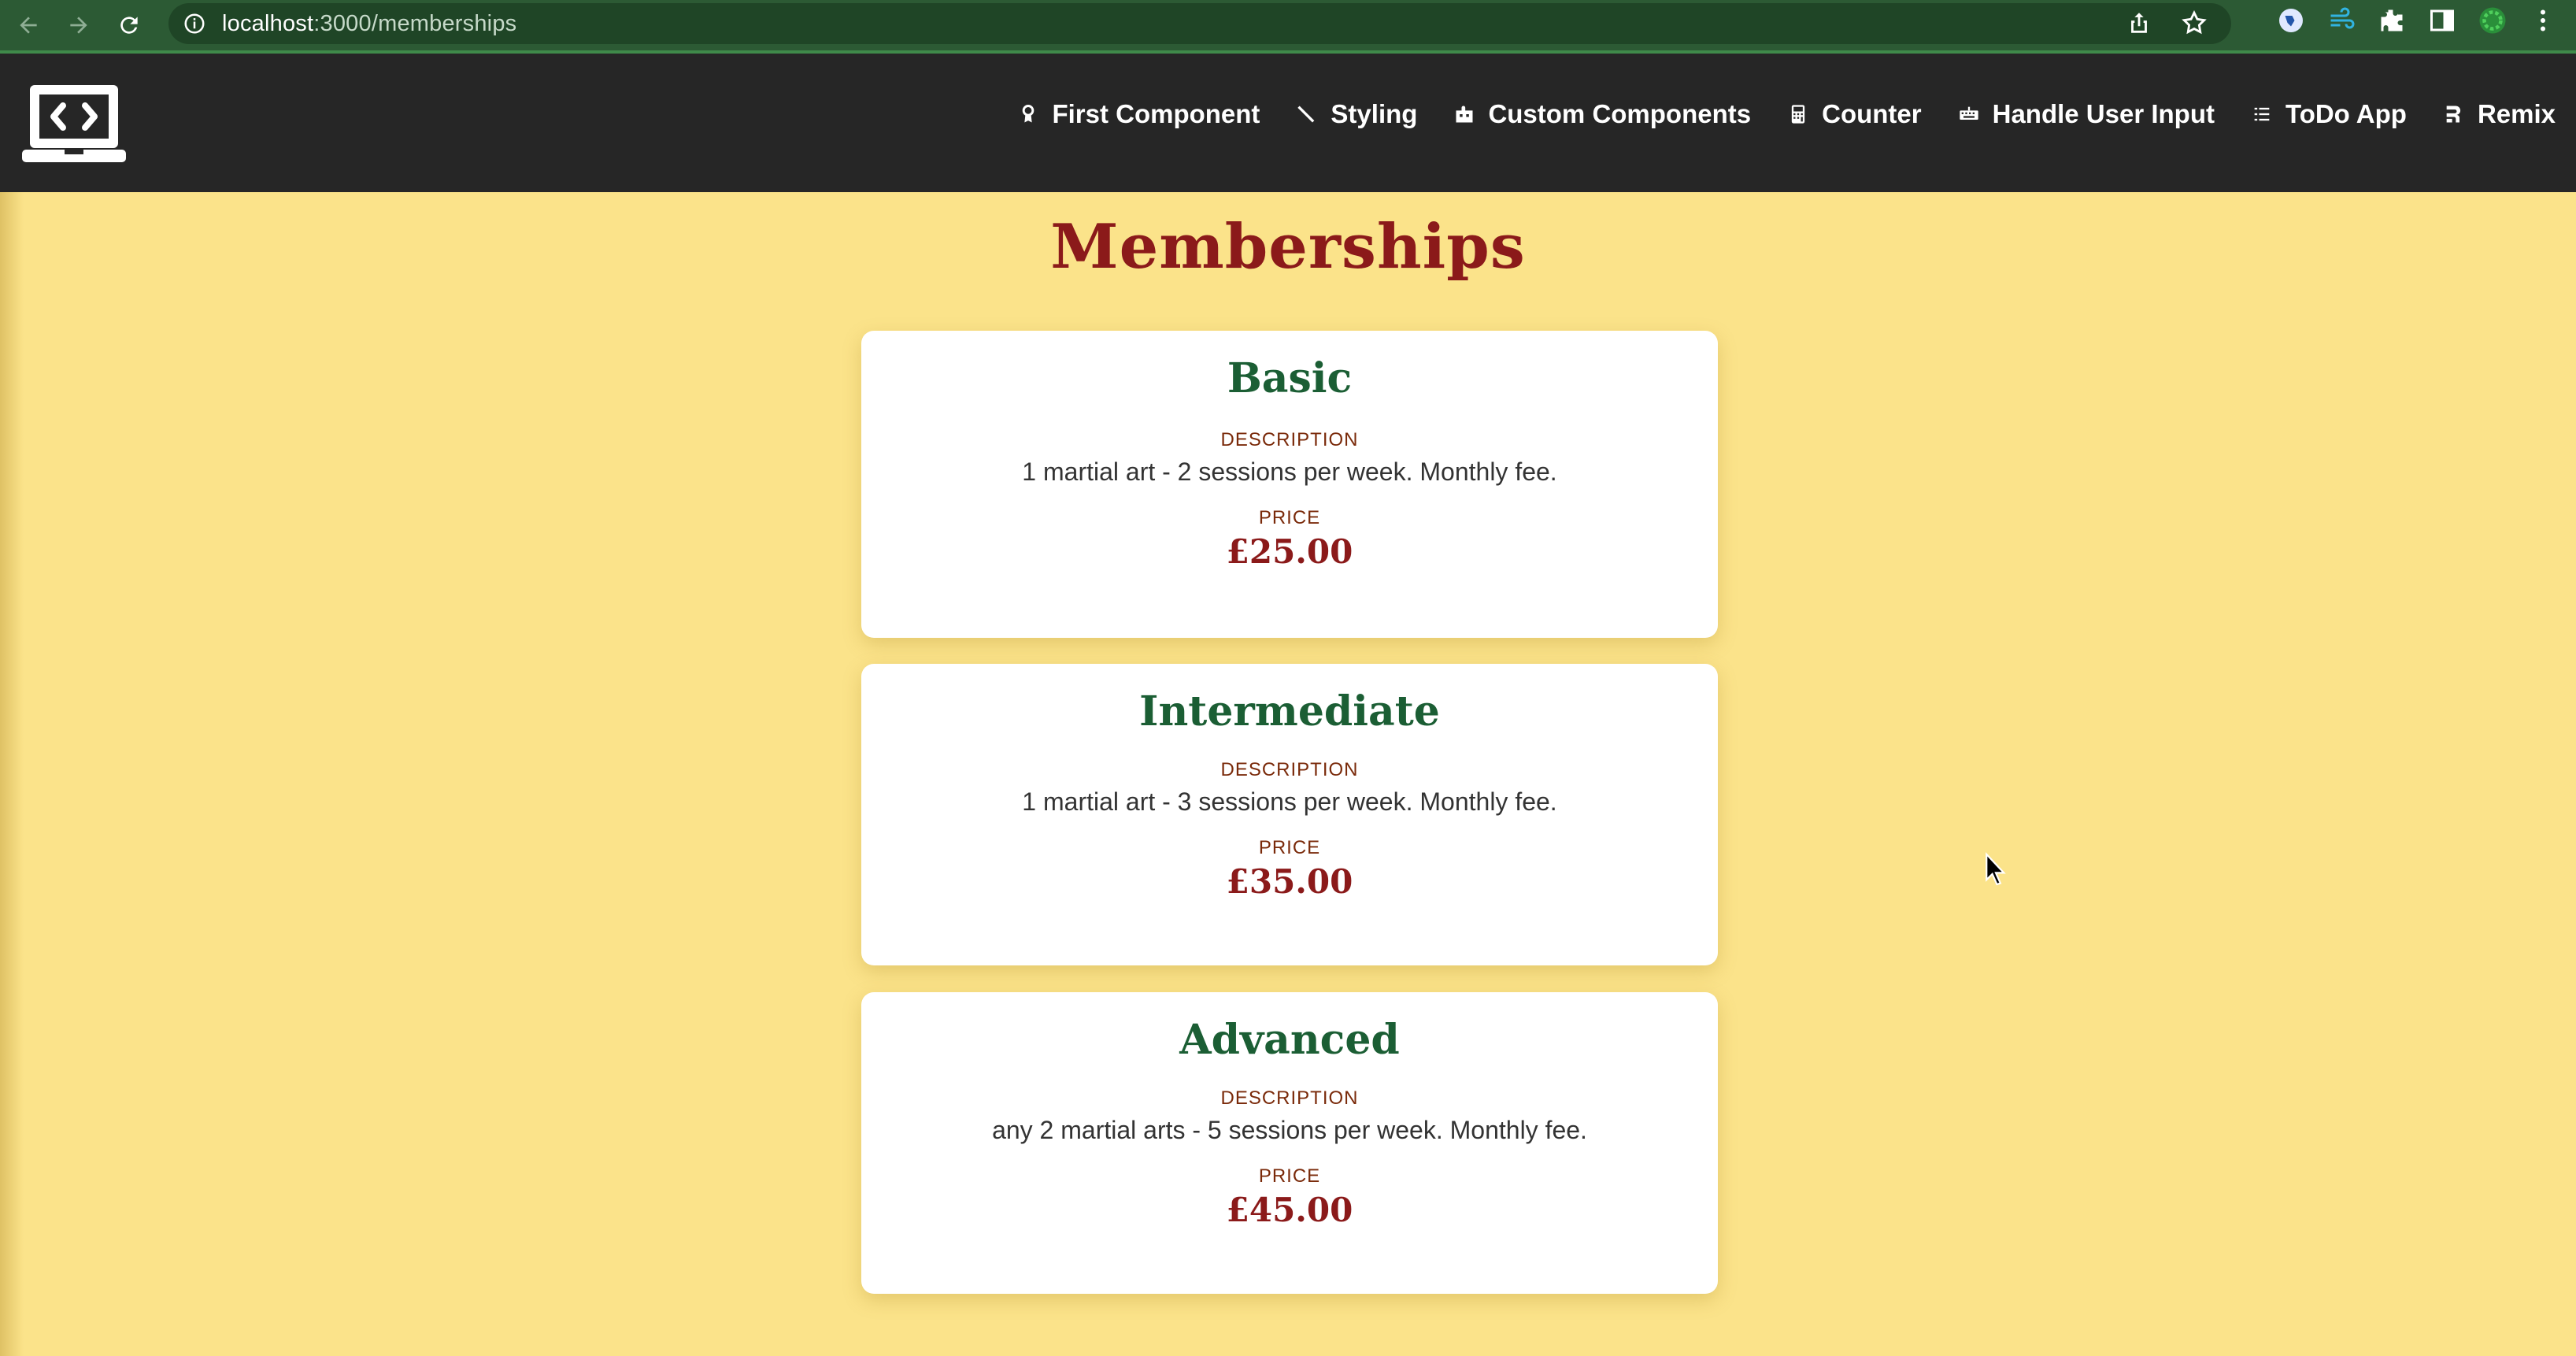  Describe the element at coordinates (1798, 114) in the screenshot. I see `calculator-icon` at that location.